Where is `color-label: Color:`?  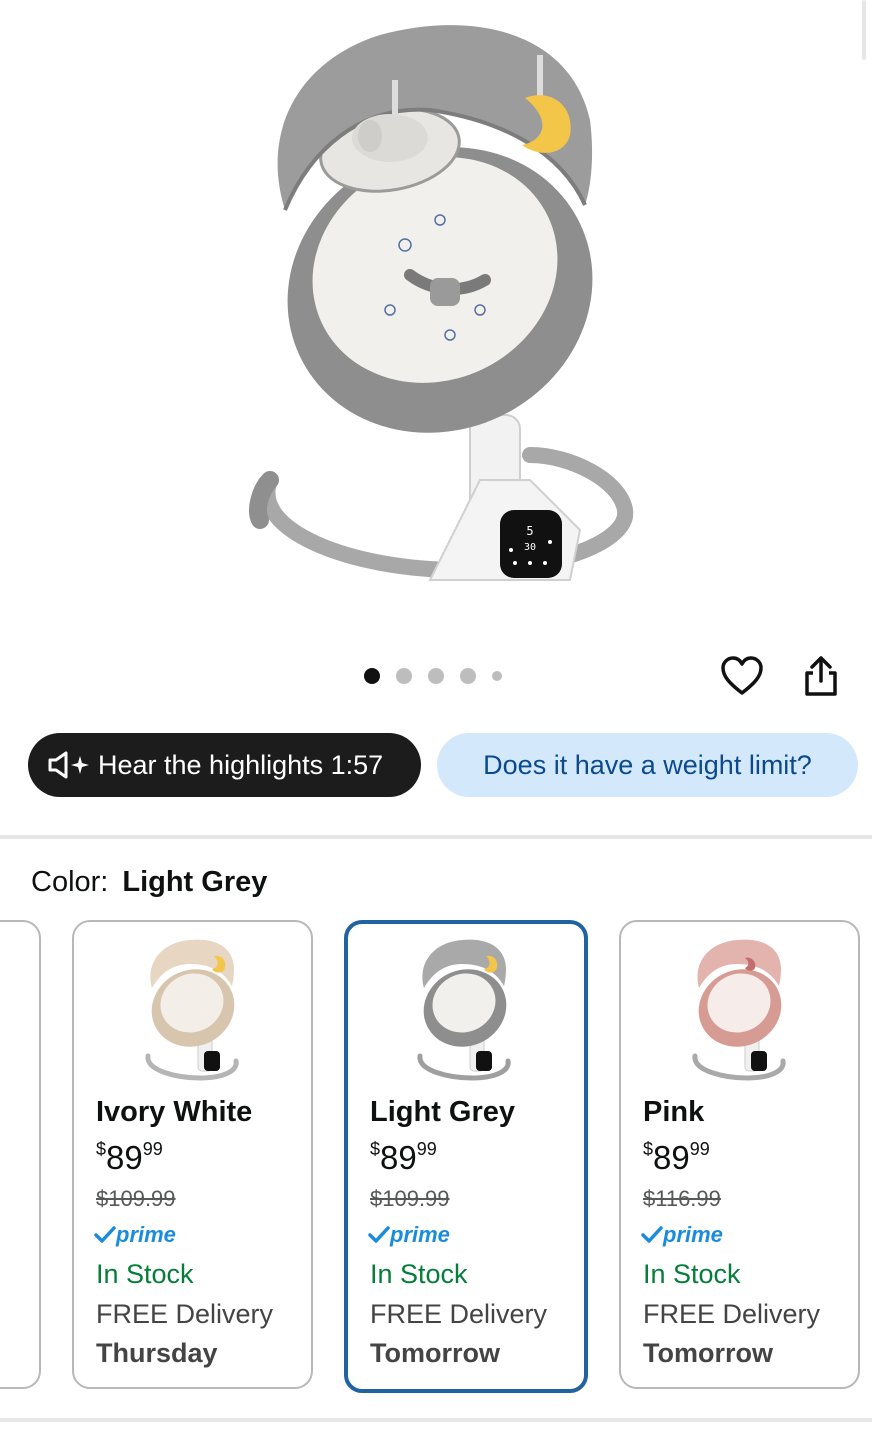
color-label: Color: is located at coordinates (70, 882).